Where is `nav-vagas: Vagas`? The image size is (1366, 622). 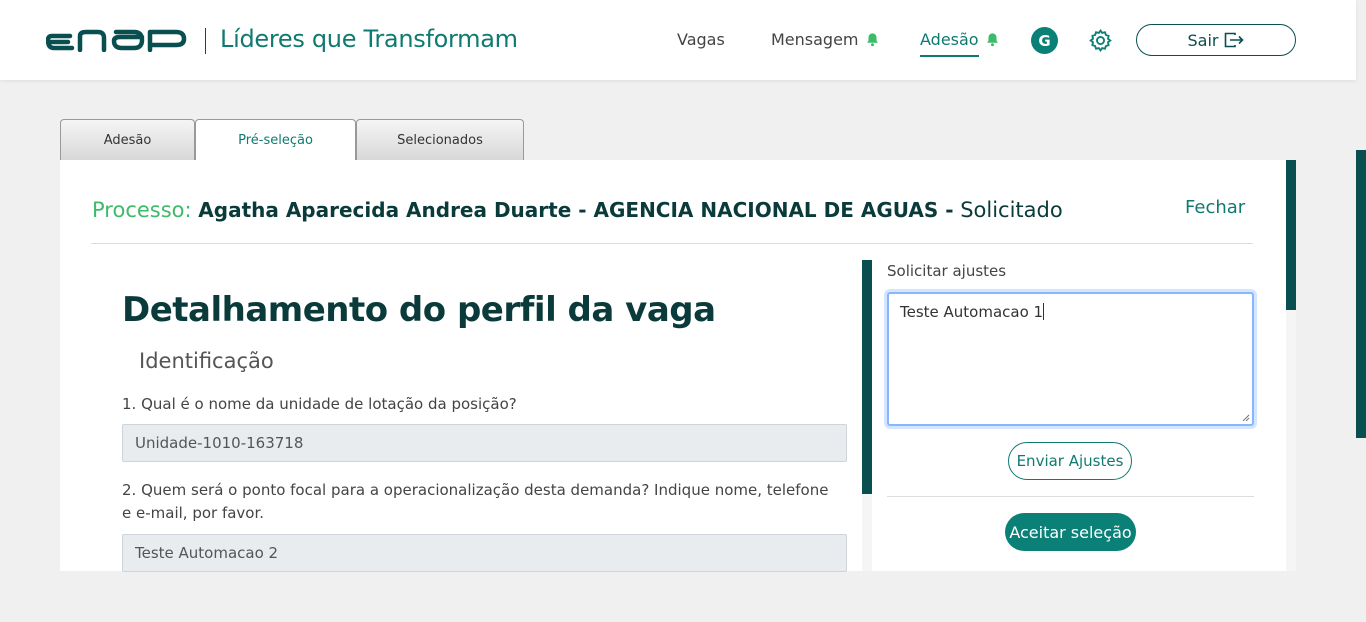
nav-vagas: Vagas is located at coordinates (701, 39).